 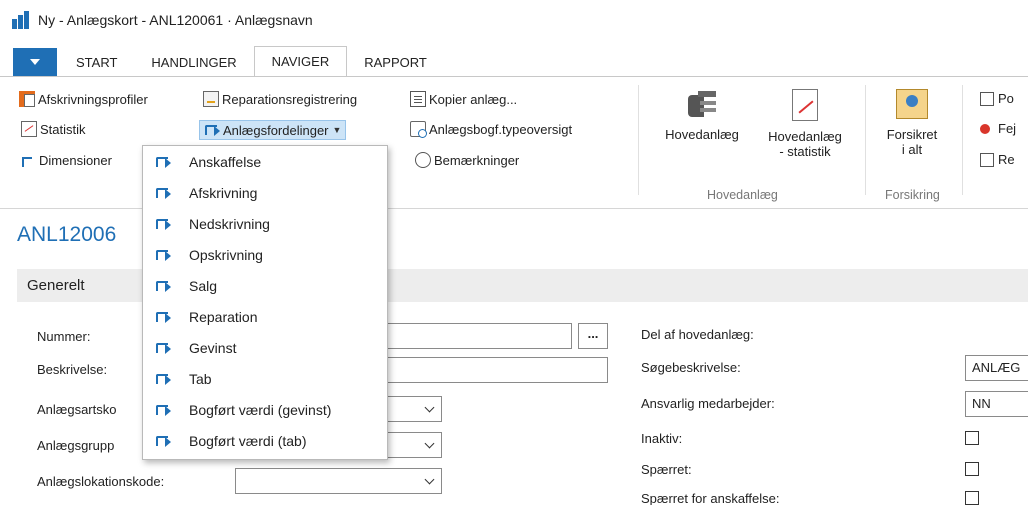 I want to click on reparationsregistrering-button: Reparationsregistrering, so click(x=280, y=99).